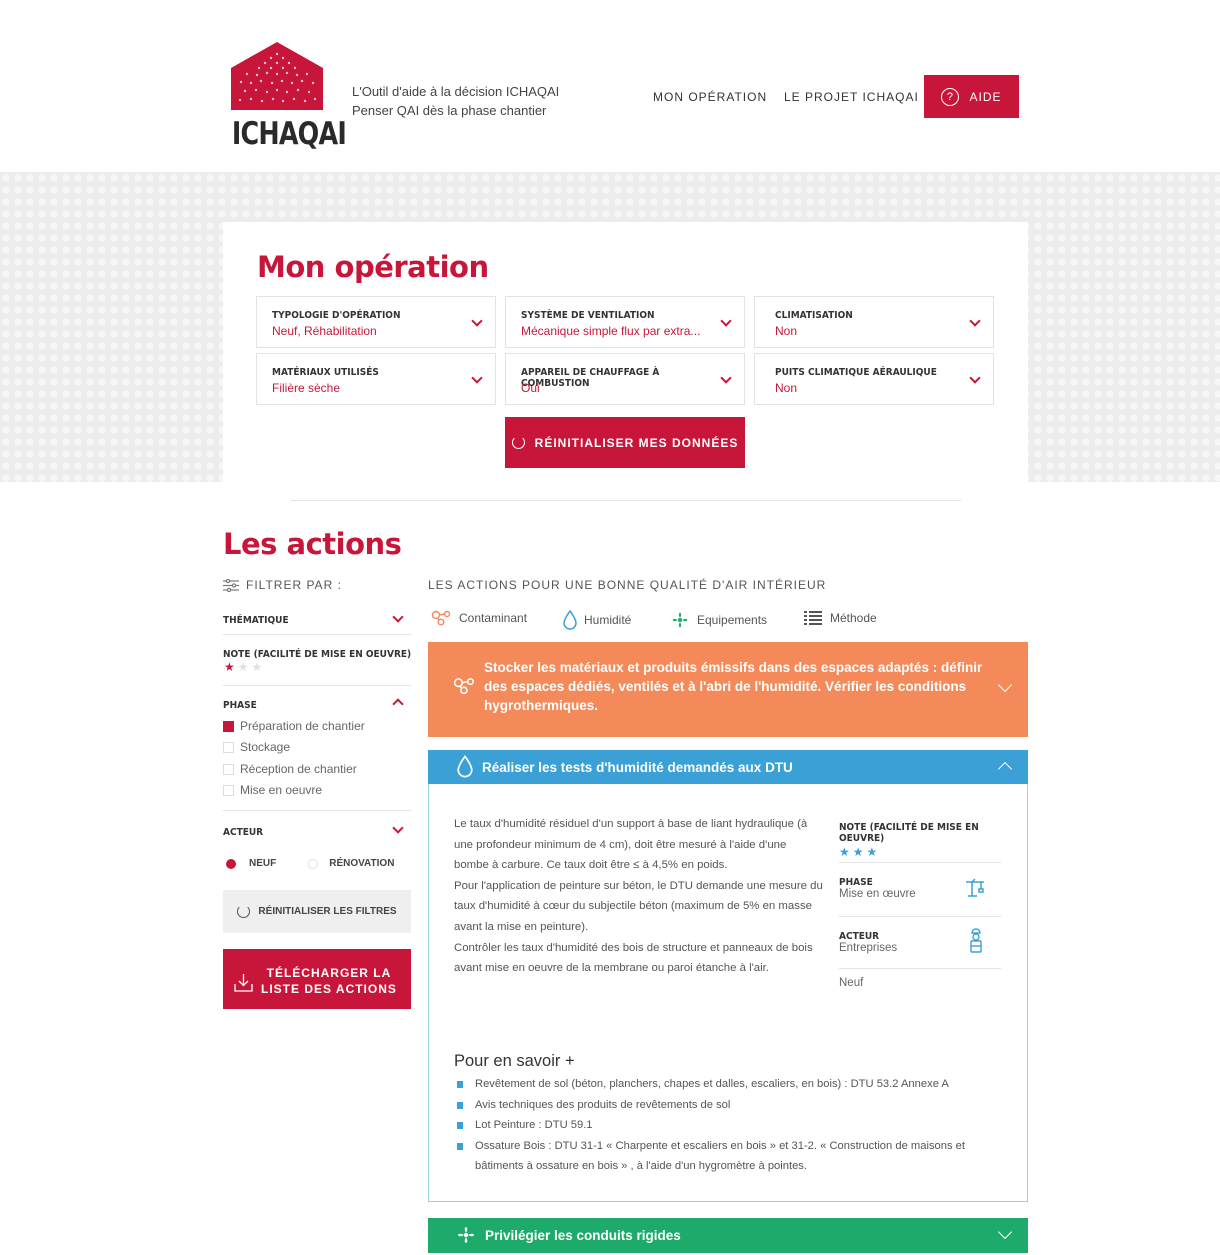 This screenshot has width=1220, height=1255. I want to click on select-climatisation: CLIMATISATION Non, so click(874, 322).